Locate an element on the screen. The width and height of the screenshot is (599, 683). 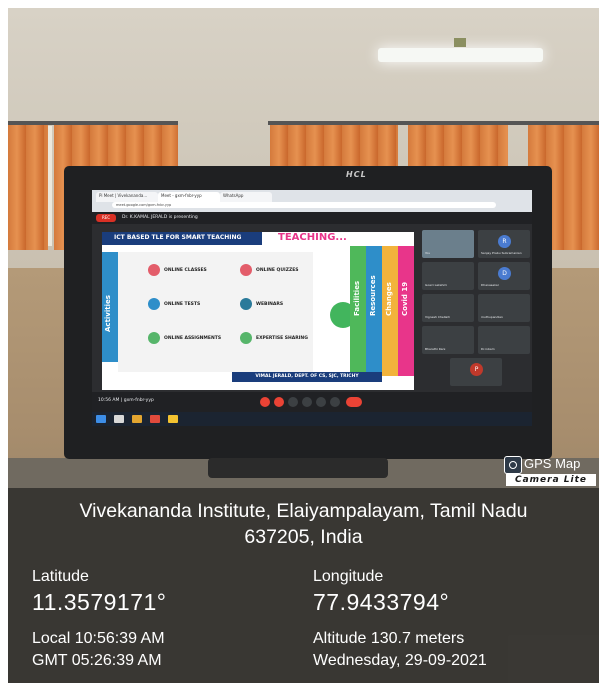
monitor-brand: HCL is located at coordinates (356, 174).